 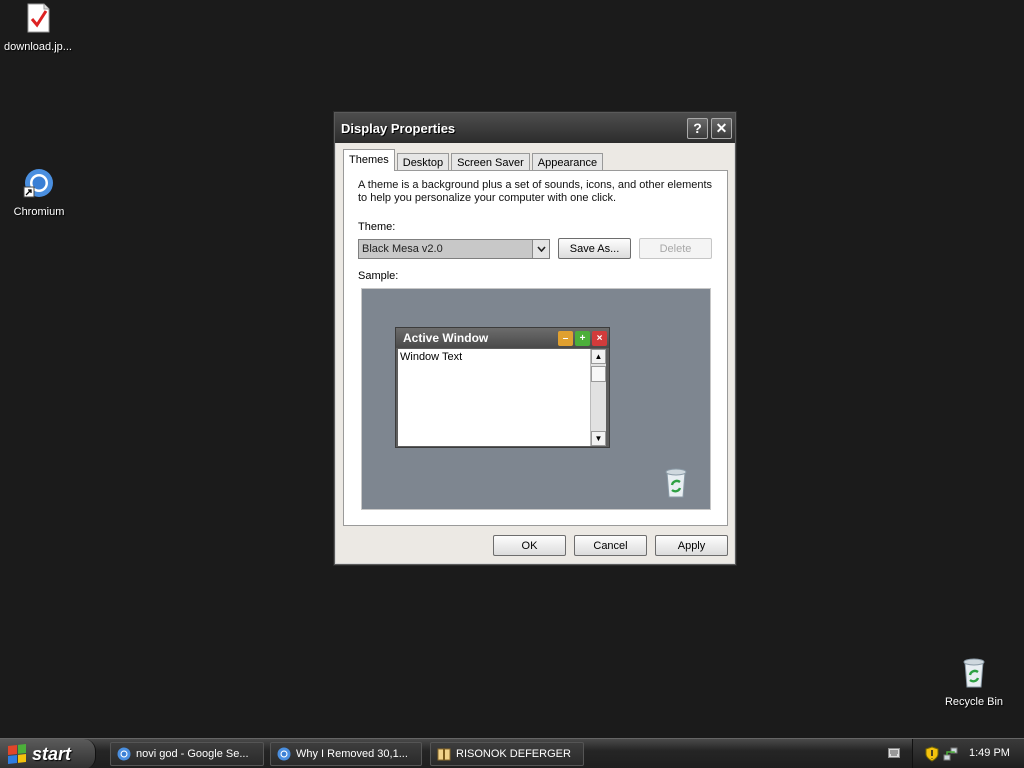 I want to click on tab-themes: Themes, so click(x=369, y=160).